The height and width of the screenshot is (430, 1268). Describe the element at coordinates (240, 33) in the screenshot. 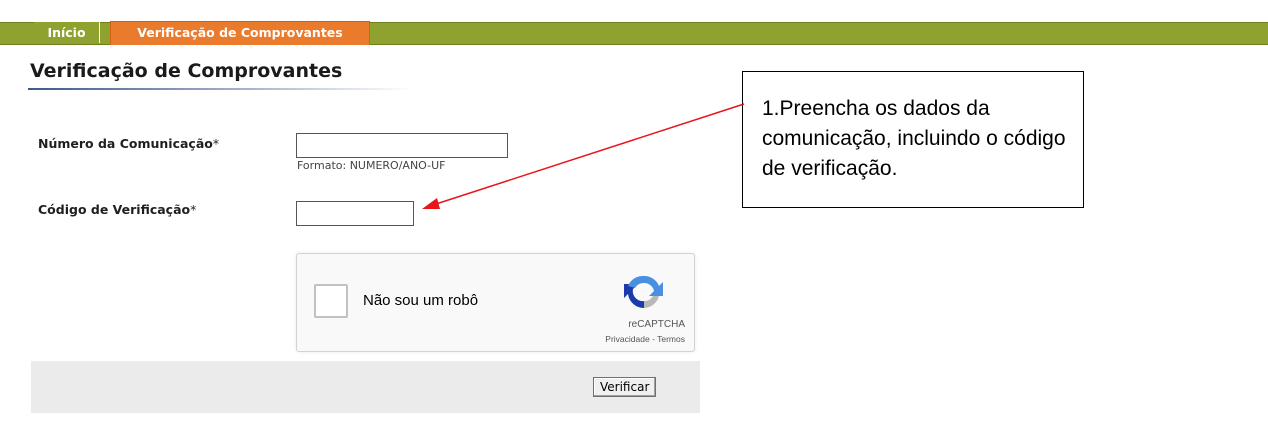

I see `tab-verificacao-comprovantes: Verificação de Comprovantes` at that location.